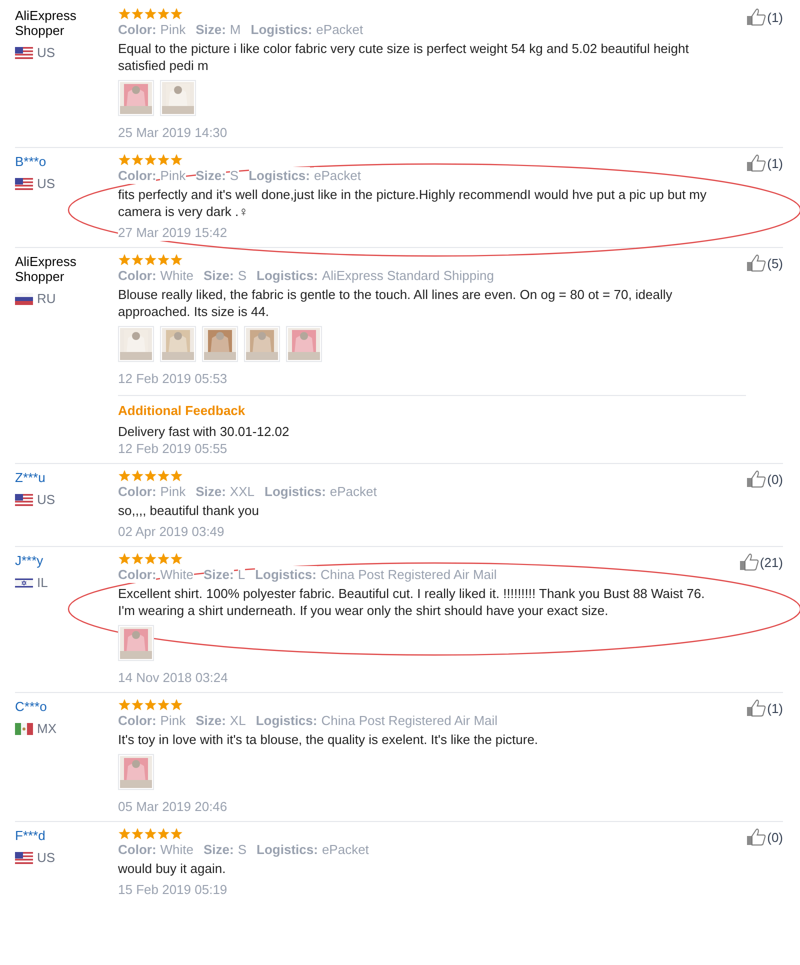 The width and height of the screenshot is (800, 965). I want to click on like-count: (21), so click(771, 563).